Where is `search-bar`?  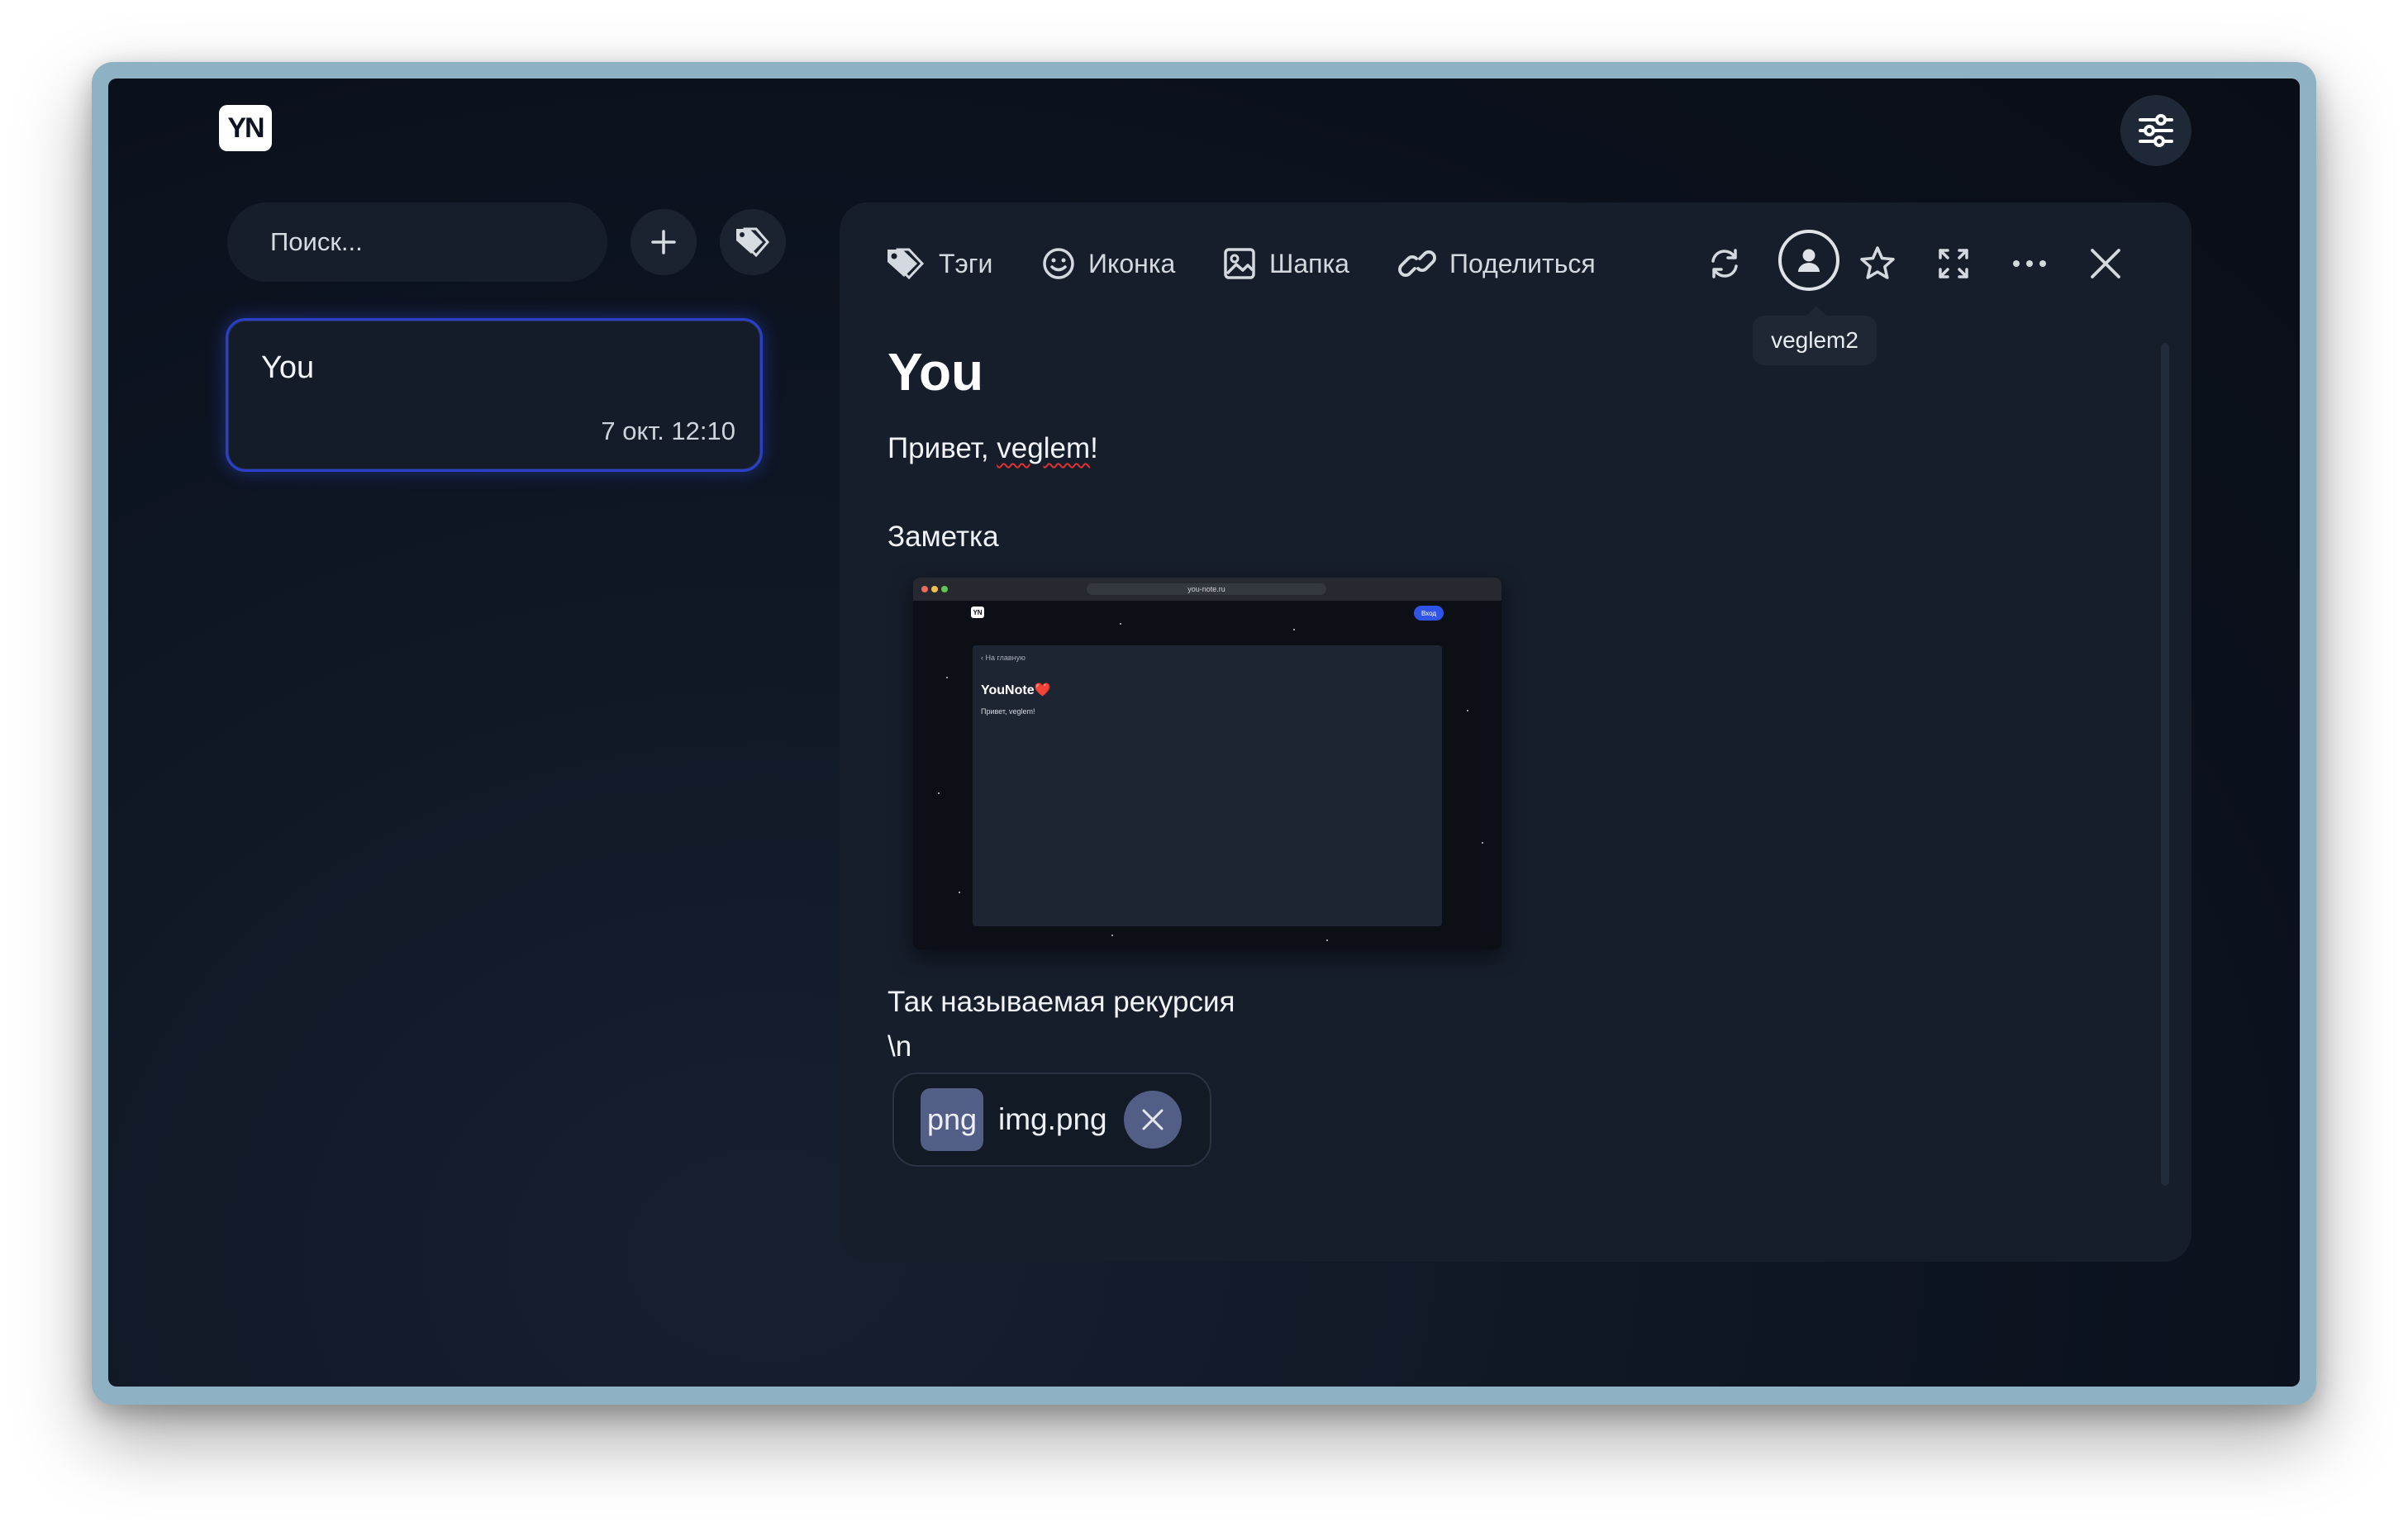
search-bar is located at coordinates (417, 242).